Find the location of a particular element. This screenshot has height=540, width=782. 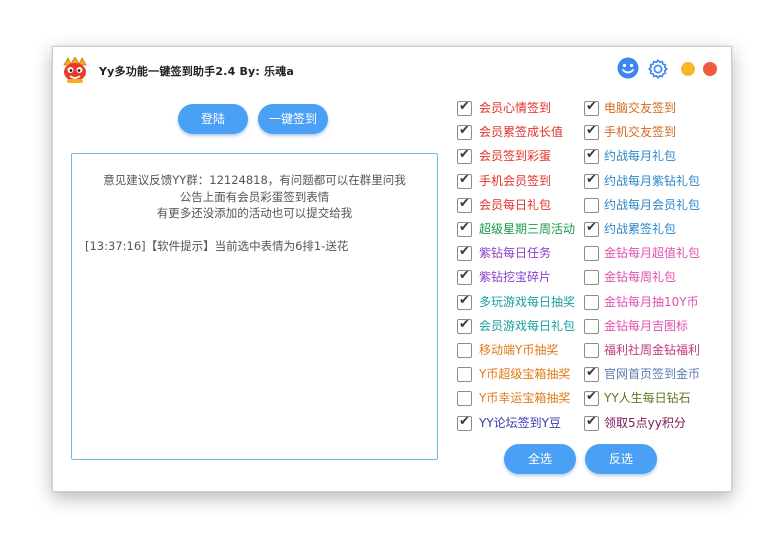

task-checkbox-item: ✔ YY人生每日钻石 is located at coordinates (644, 399).